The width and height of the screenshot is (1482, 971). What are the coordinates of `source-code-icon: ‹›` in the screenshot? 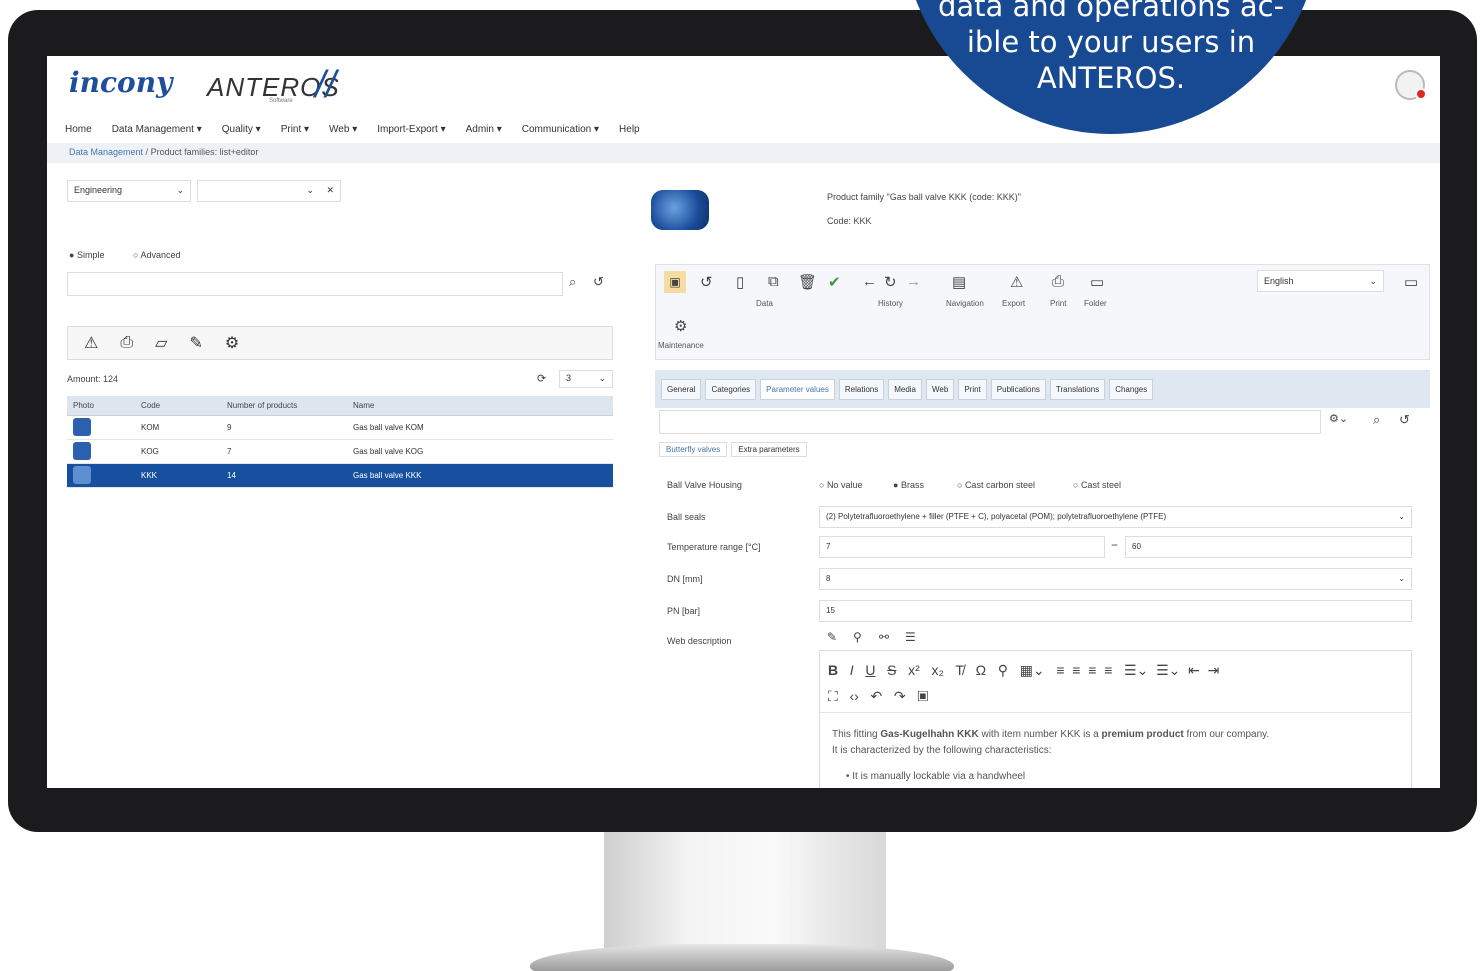 It's located at (853, 696).